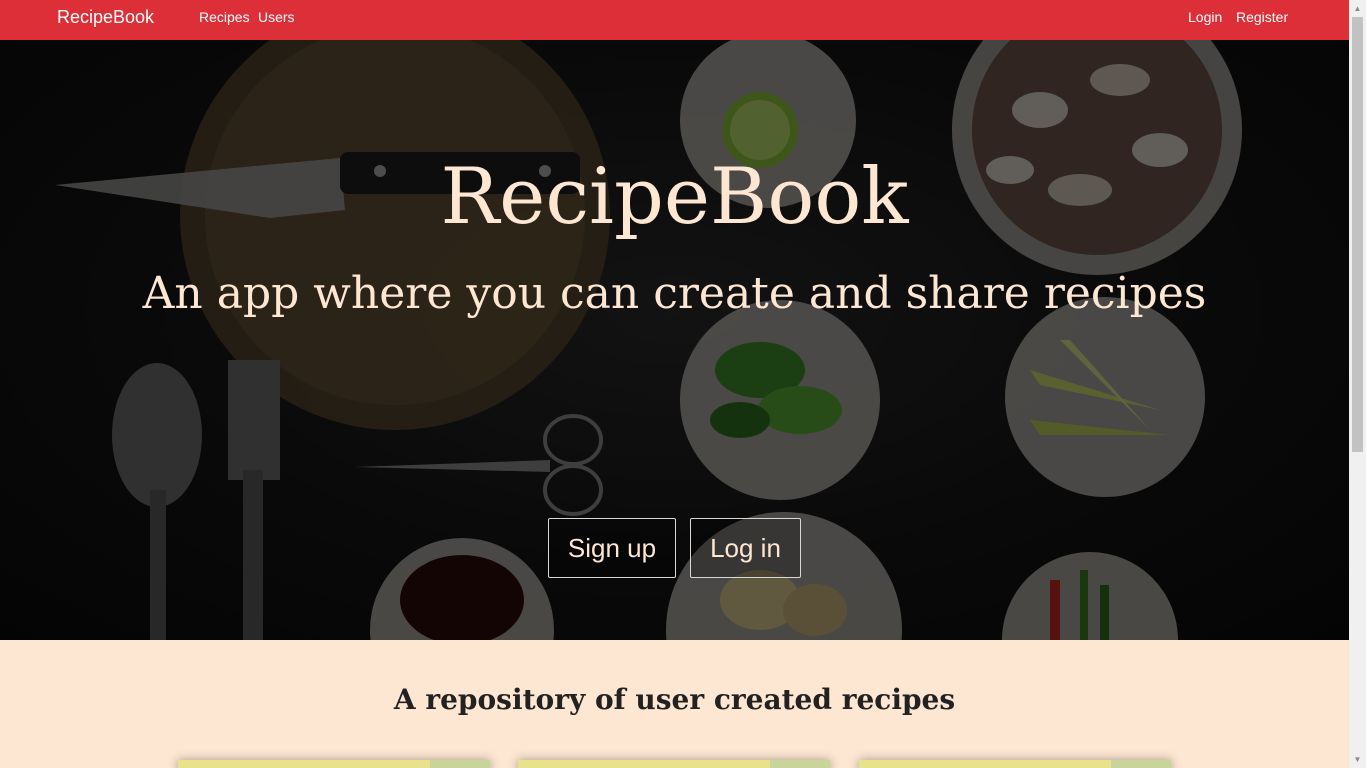 The image size is (1366, 768). Describe the element at coordinates (1262, 17) in the screenshot. I see `nav-link-register: Register` at that location.